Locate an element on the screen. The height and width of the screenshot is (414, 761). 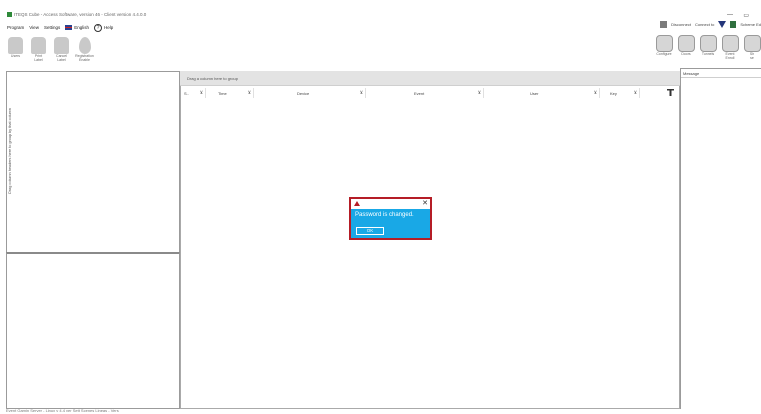
dialog-close-button: ✕ is located at coordinates (425, 203).